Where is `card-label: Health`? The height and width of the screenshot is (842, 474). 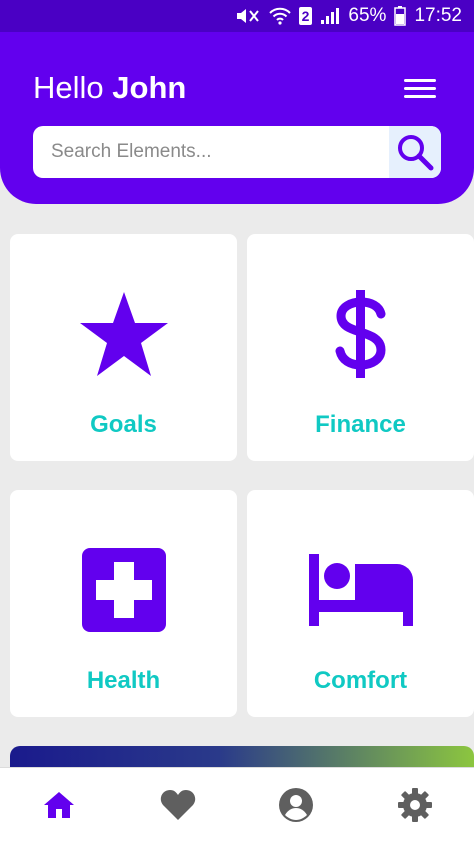 card-label: Health is located at coordinates (123, 680).